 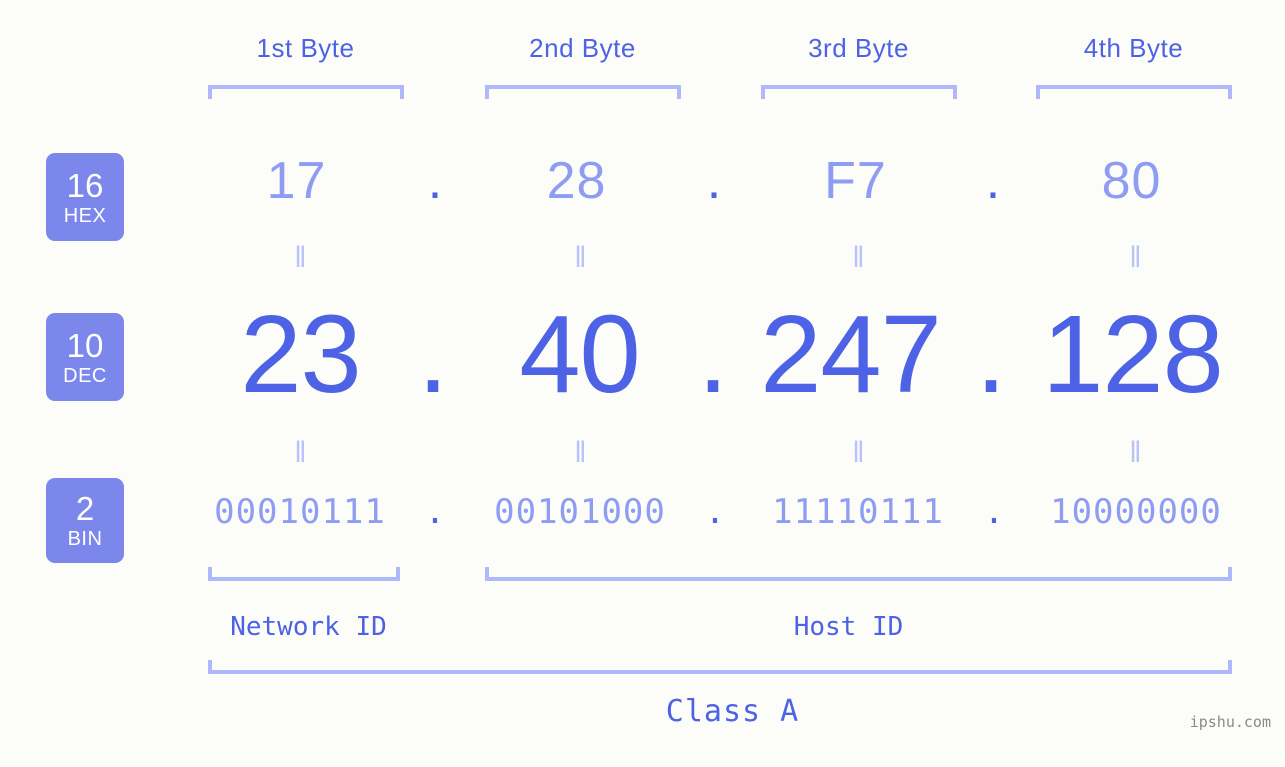 What do you see at coordinates (582, 48) in the screenshot?
I see `byte-header-2: 2nd Byte` at bounding box center [582, 48].